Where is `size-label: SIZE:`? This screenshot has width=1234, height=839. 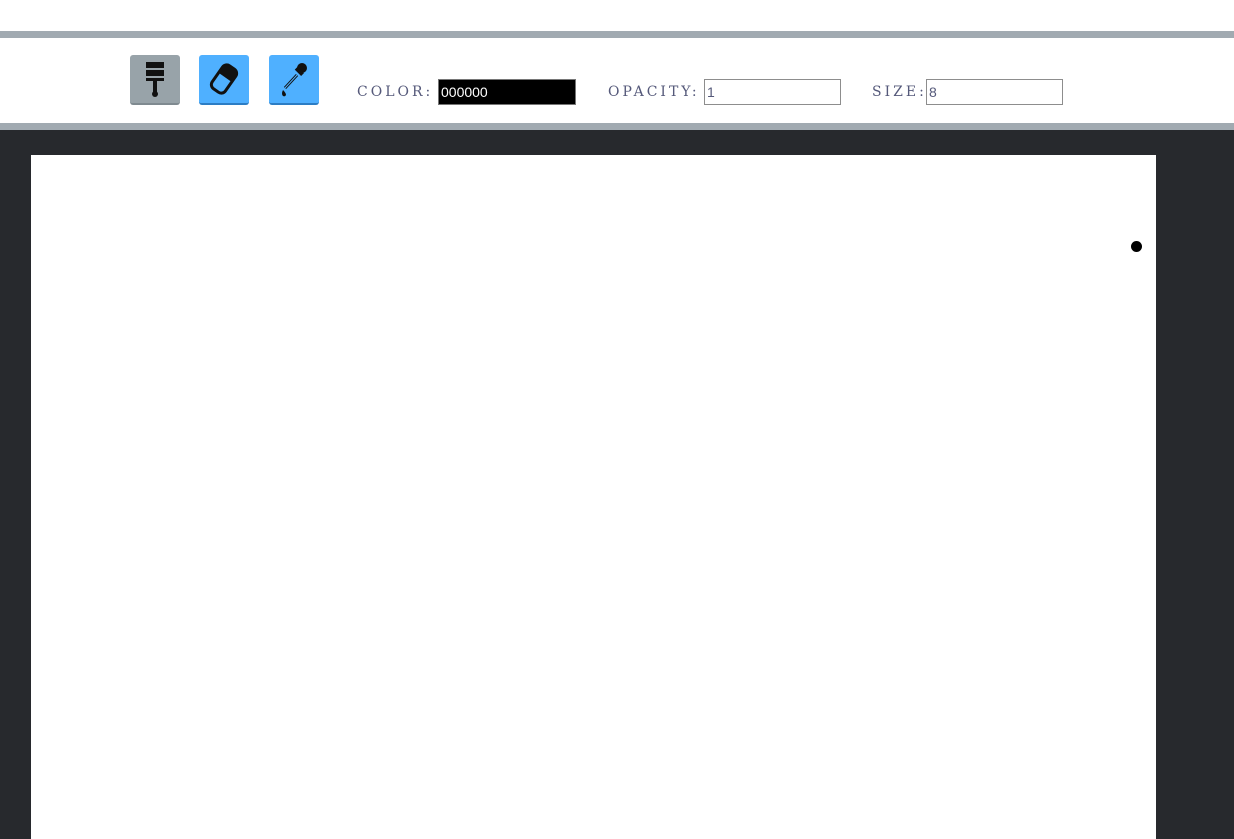
size-label: SIZE: is located at coordinates (899, 92).